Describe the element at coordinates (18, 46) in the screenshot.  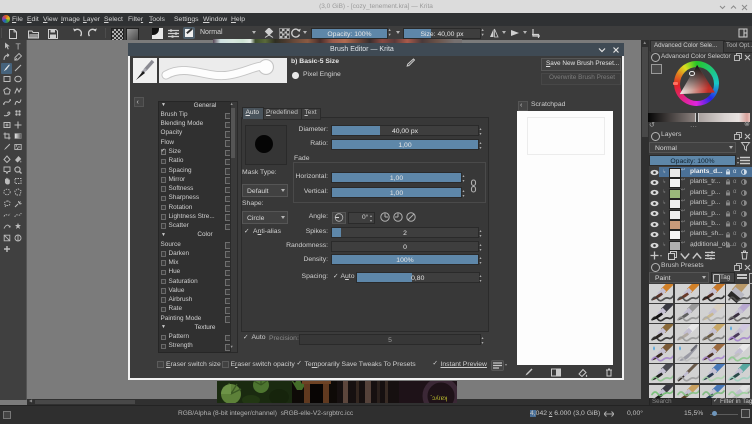
I see `svg-text: T` at that location.